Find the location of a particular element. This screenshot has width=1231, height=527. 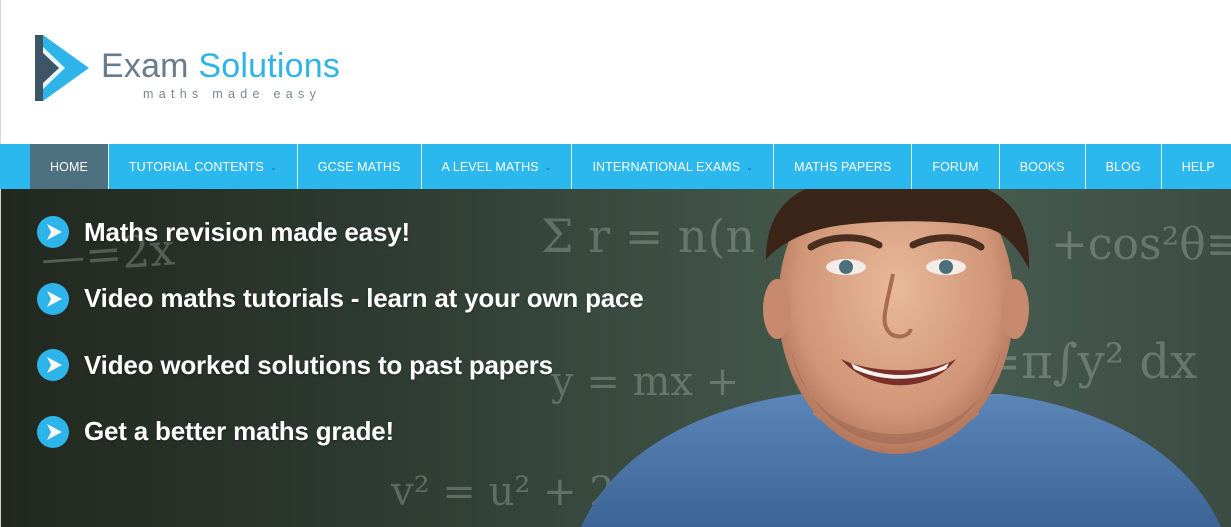

hero-bullet-text: Video worked solutions to past papers is located at coordinates (318, 364).